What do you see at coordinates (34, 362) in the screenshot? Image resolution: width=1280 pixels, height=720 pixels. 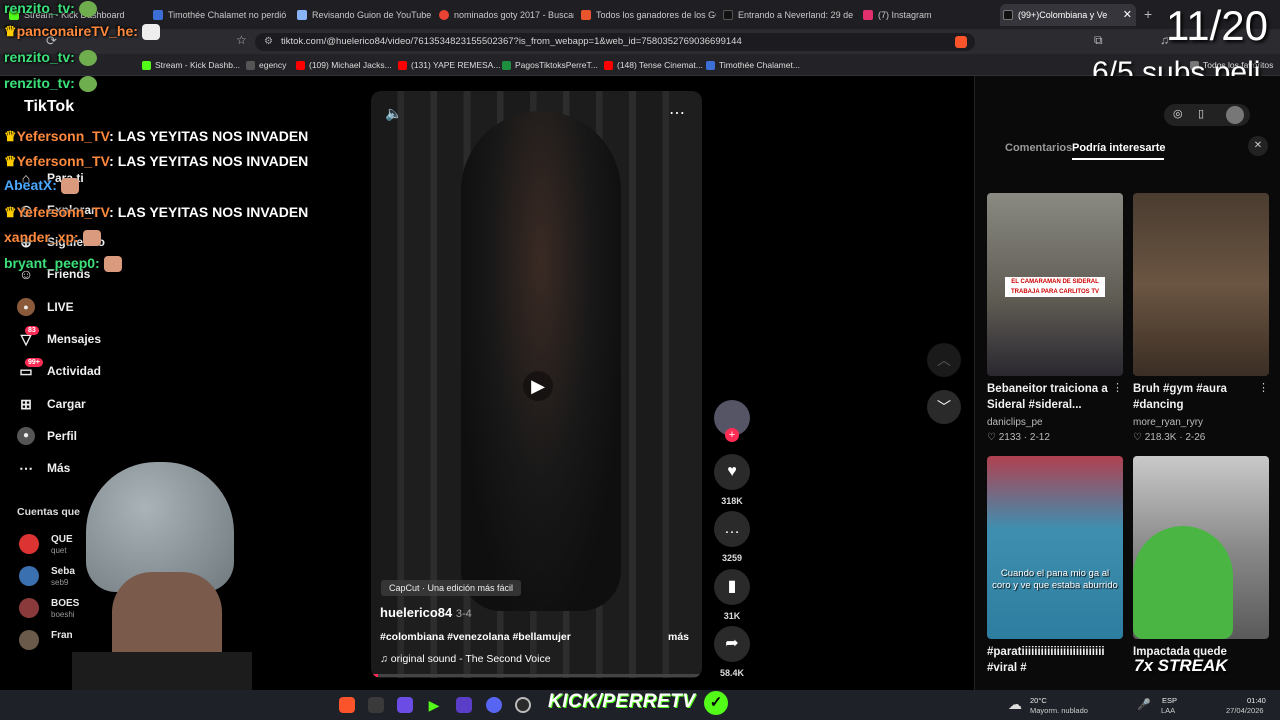 I see `actividad-badge: 99+` at bounding box center [34, 362].